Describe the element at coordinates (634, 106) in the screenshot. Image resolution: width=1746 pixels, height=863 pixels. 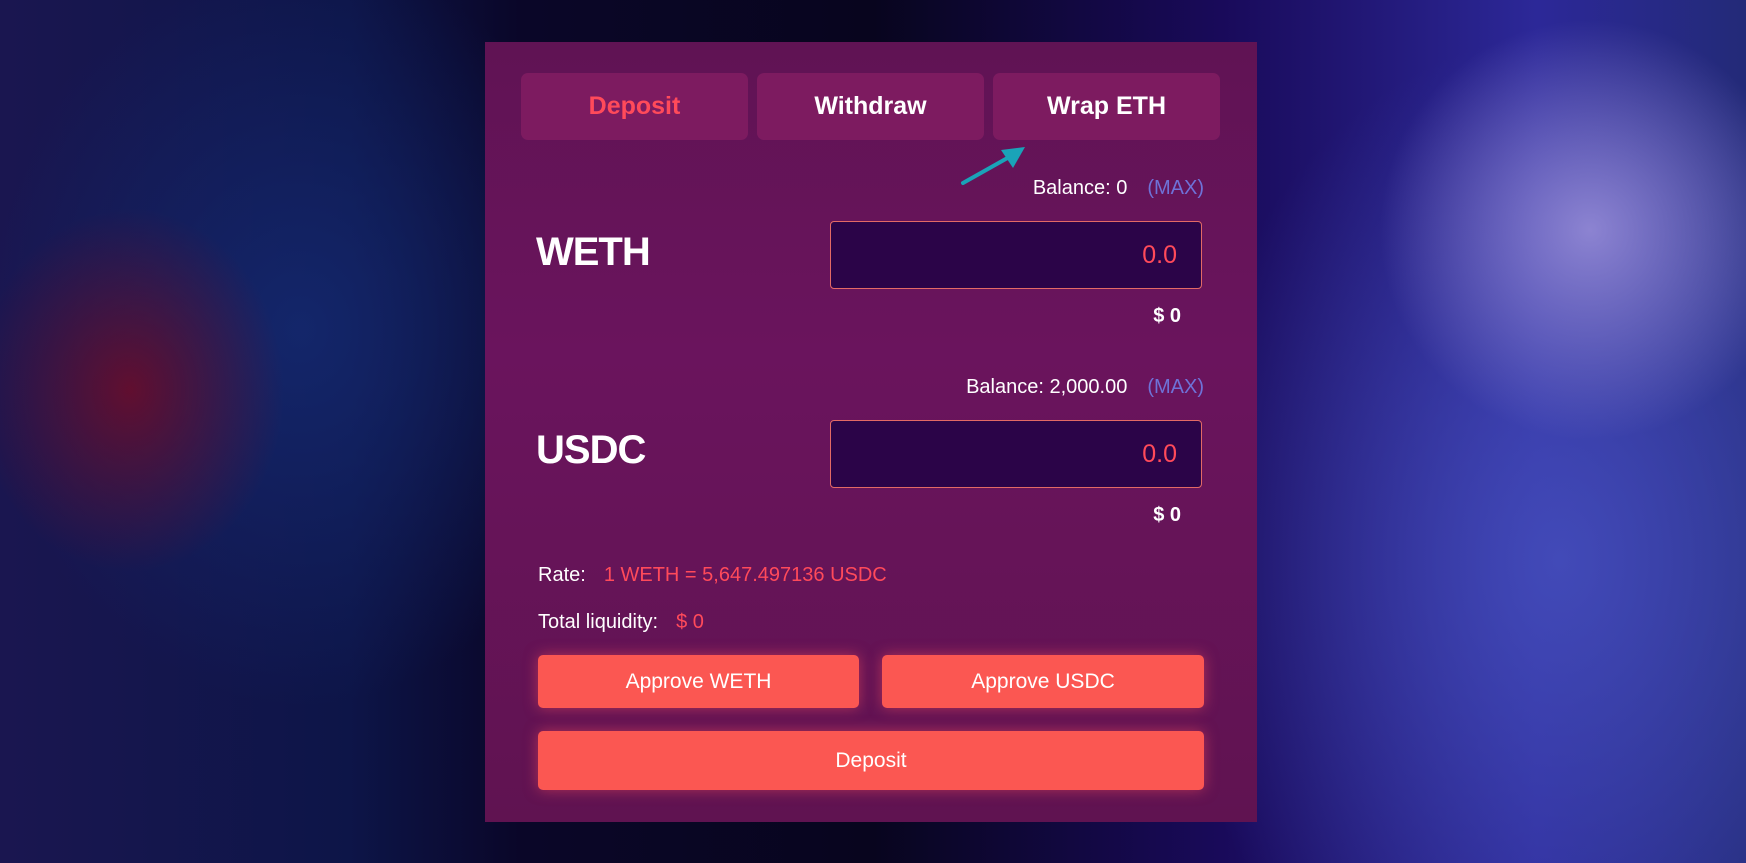
I see `tab-deposit: Deposit` at that location.